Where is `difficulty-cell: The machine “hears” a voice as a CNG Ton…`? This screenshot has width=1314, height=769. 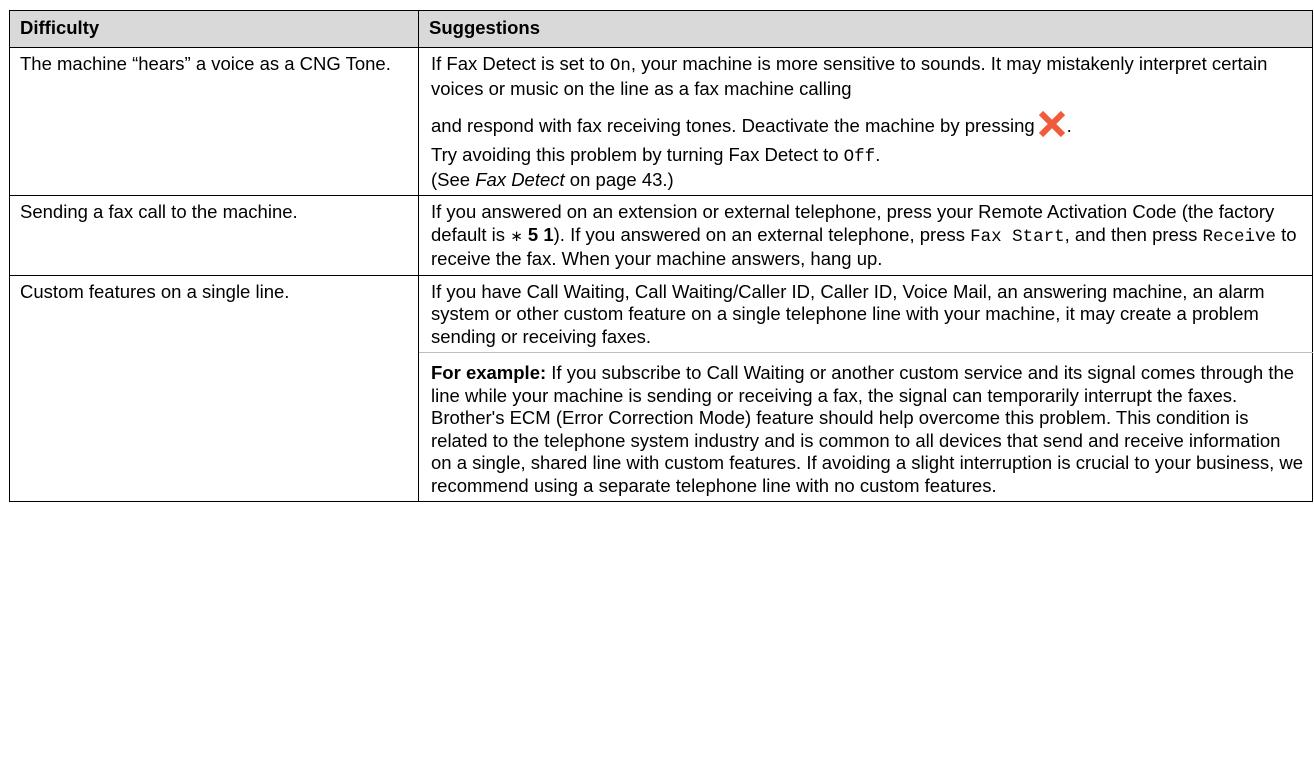
difficulty-cell: The machine “hears” a voice as a CNG Ton… is located at coordinates (214, 121).